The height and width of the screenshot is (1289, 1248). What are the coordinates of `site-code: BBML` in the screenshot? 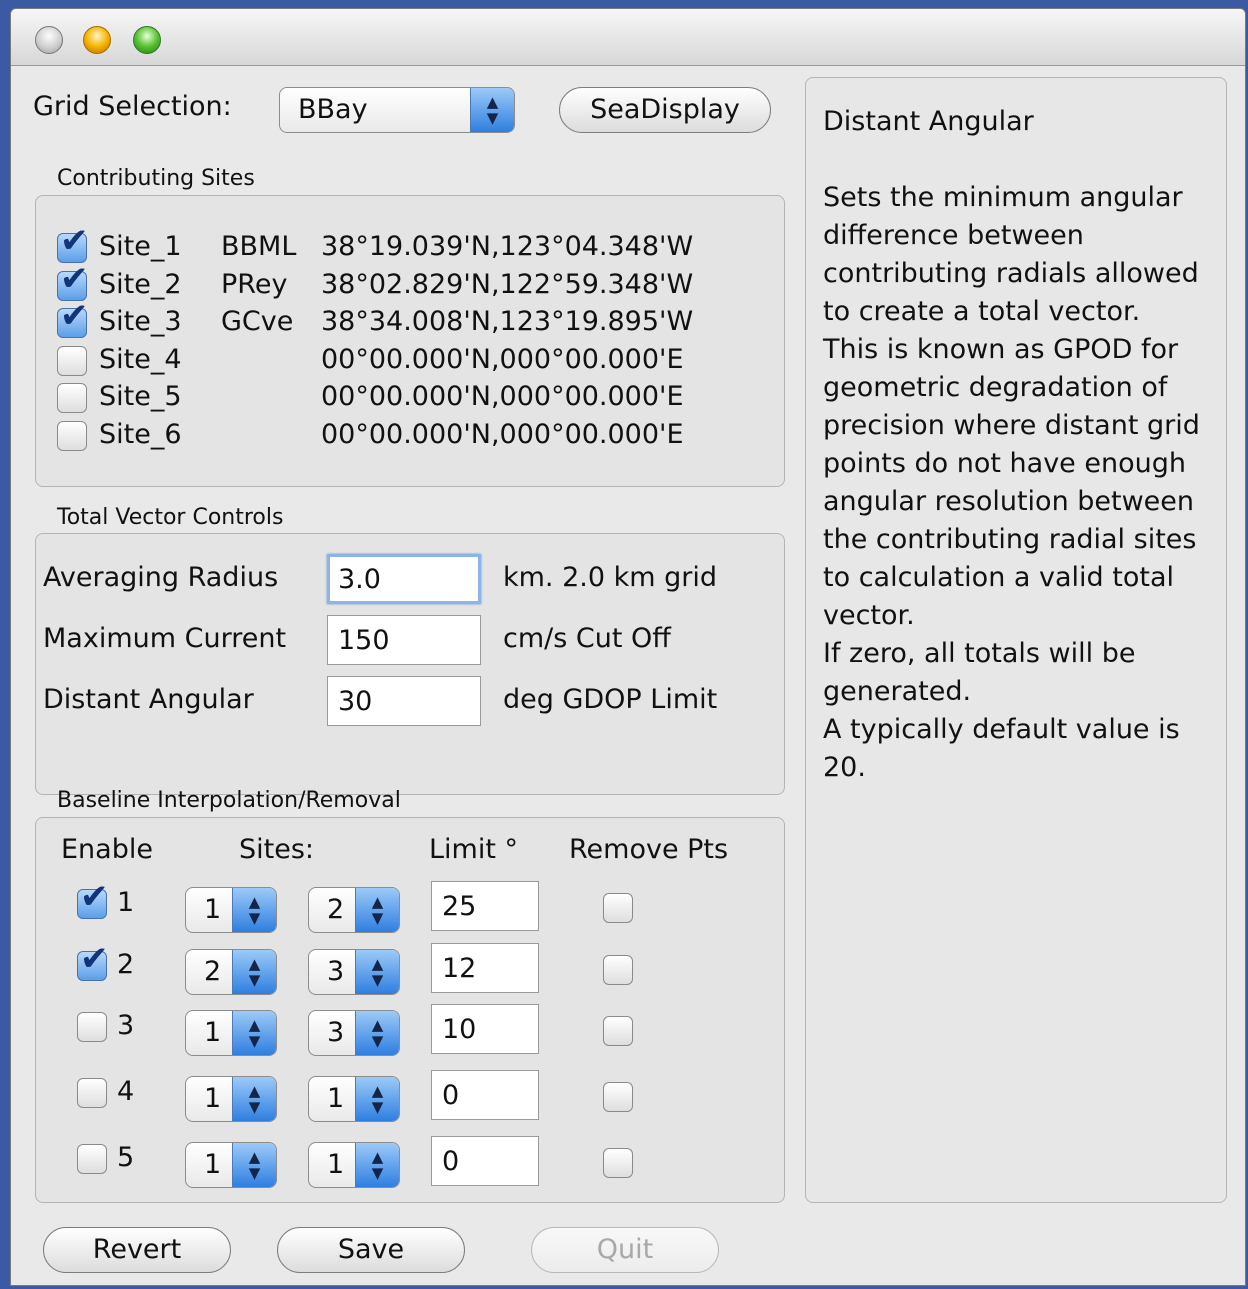 It's located at (259, 246).